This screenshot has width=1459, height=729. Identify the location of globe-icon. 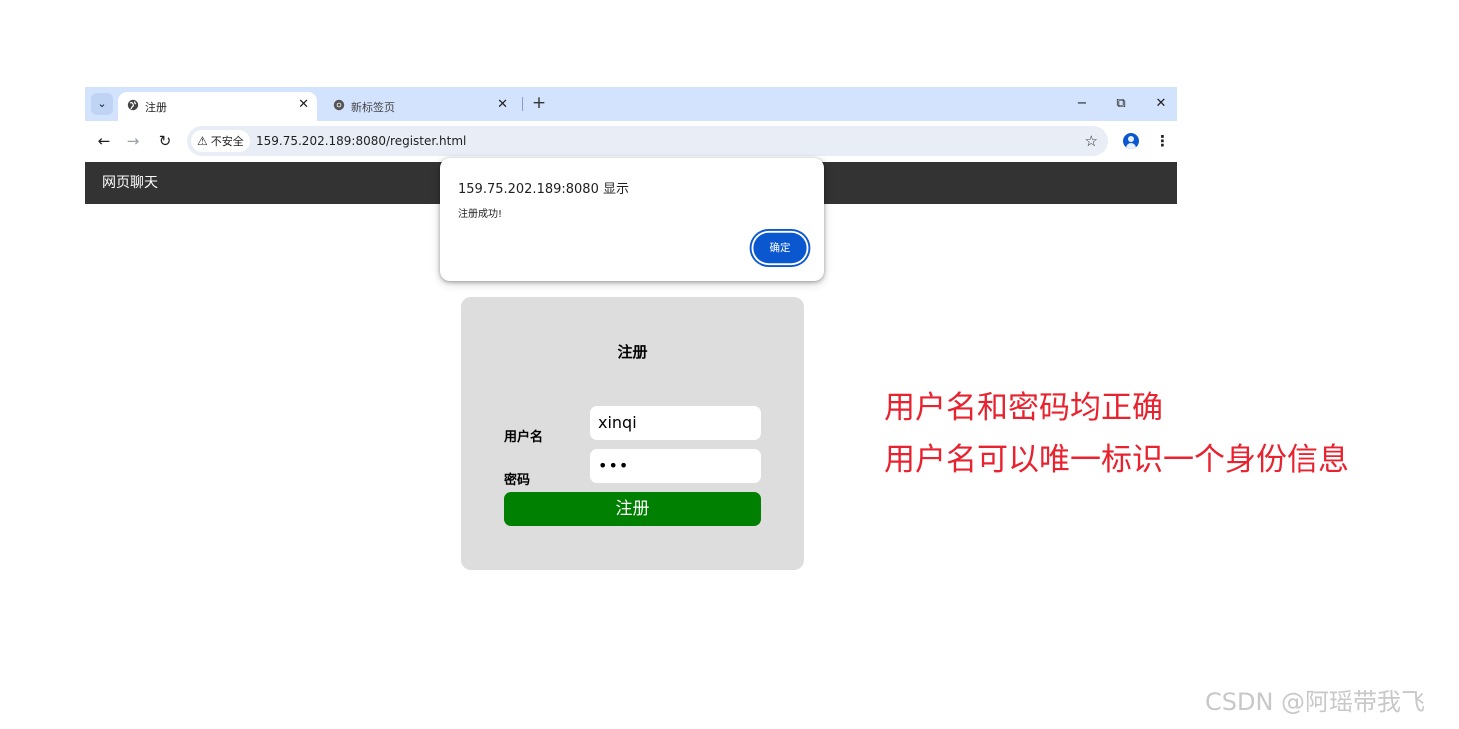
(132, 105).